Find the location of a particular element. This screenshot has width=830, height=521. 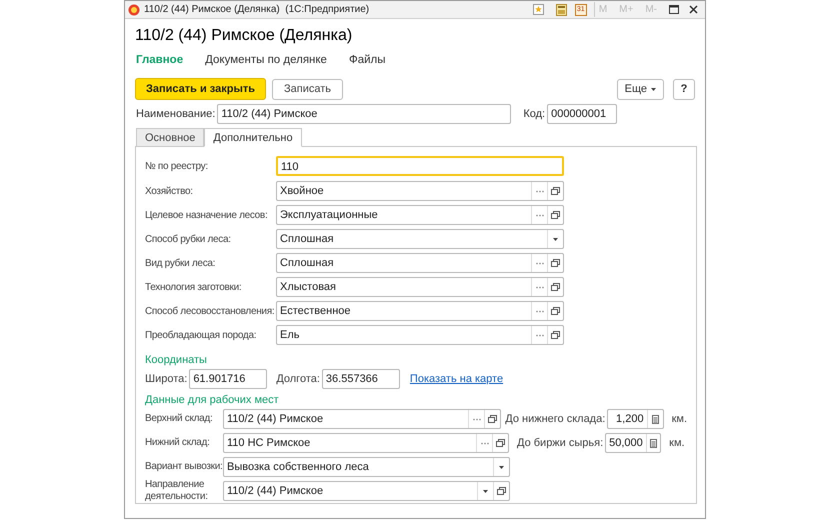

section-heading: Координаты is located at coordinates (176, 360).